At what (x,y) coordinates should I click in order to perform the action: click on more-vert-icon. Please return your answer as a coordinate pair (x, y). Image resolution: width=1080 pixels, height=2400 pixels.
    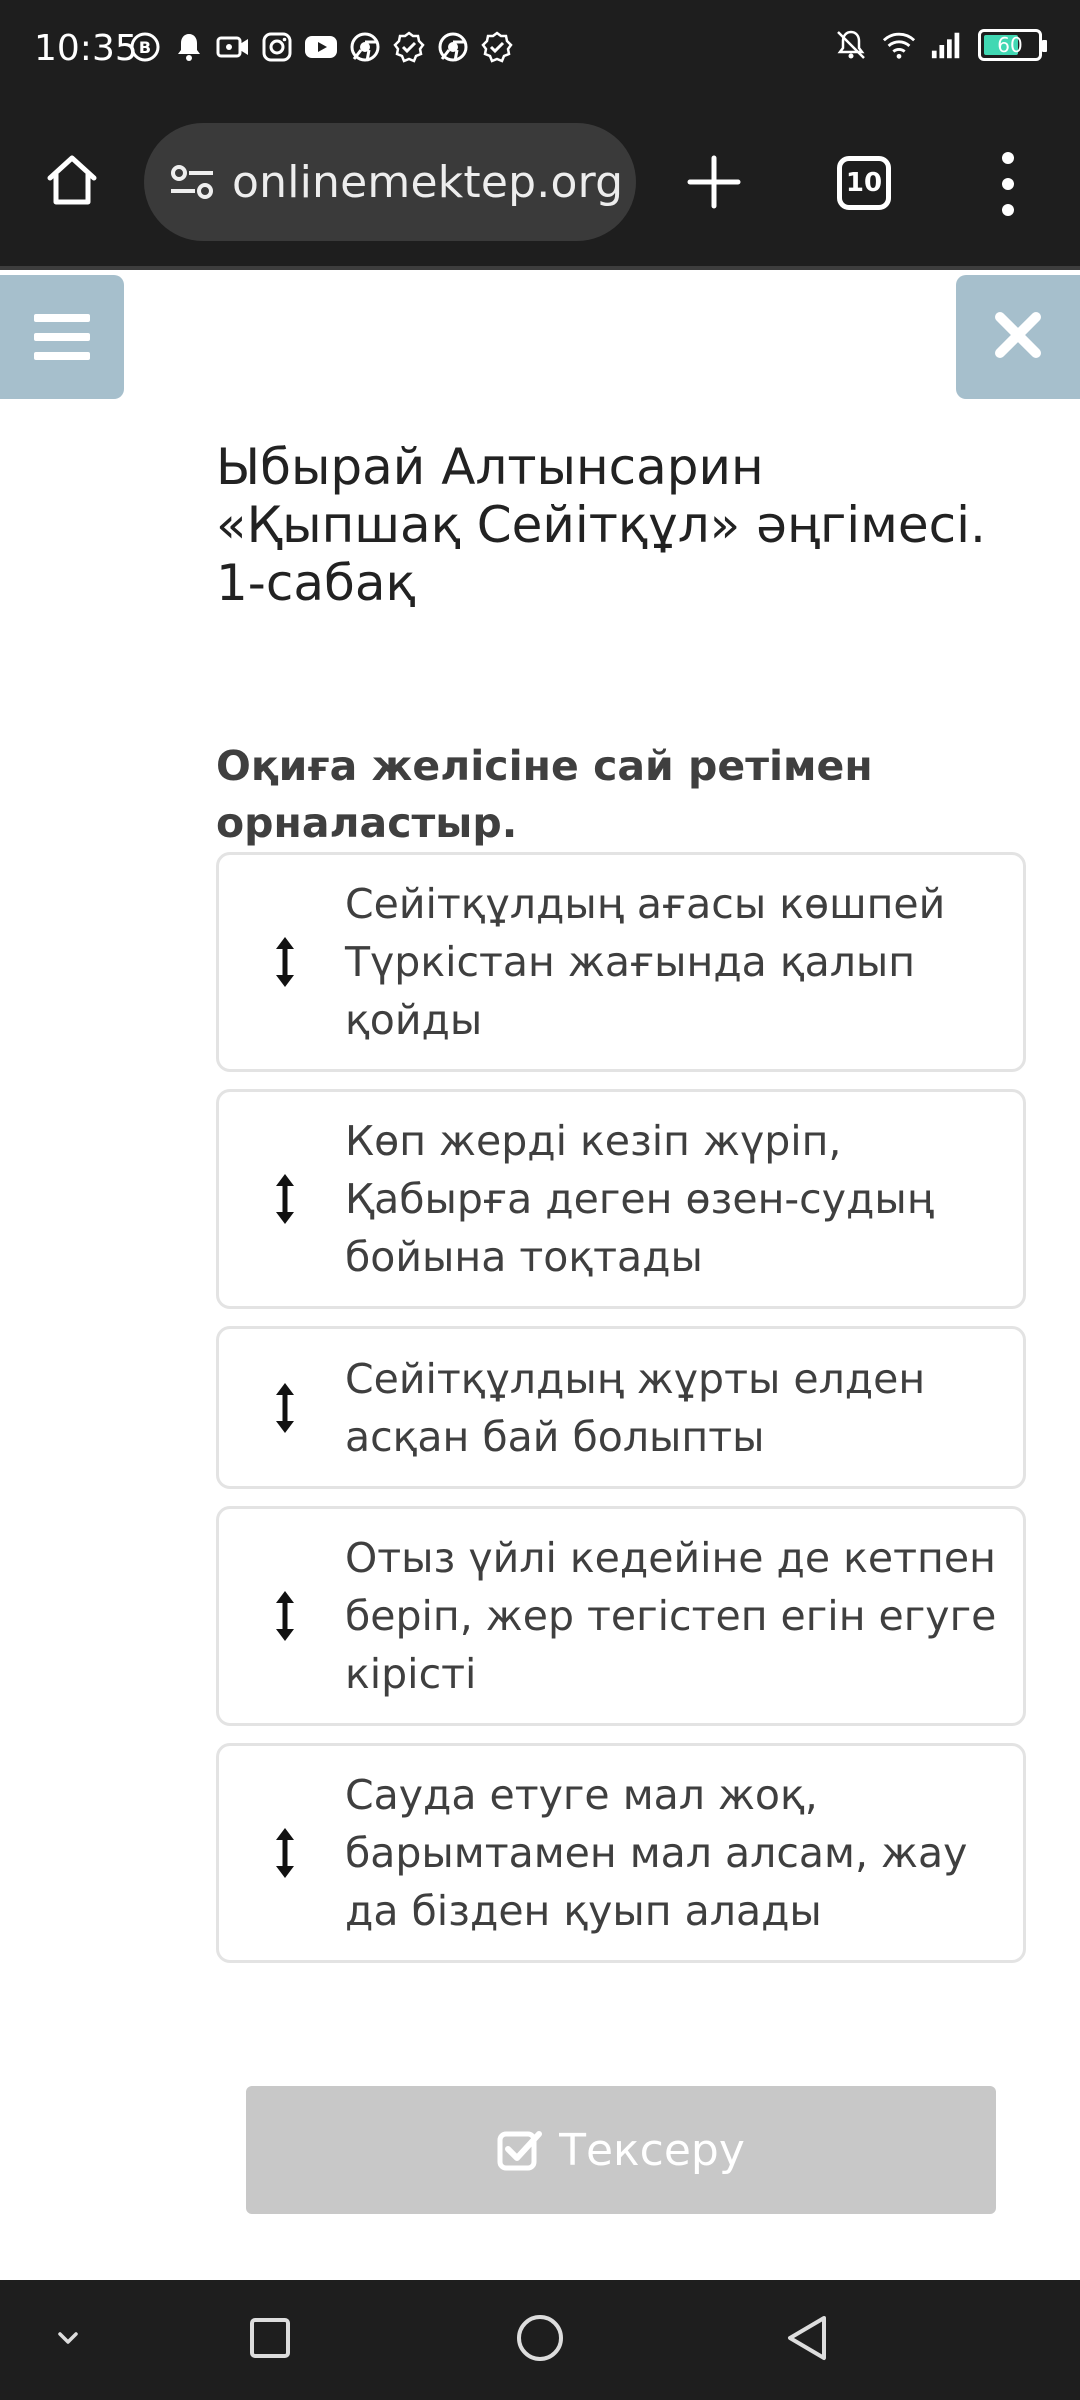
    Looking at the image, I should click on (1008, 158).